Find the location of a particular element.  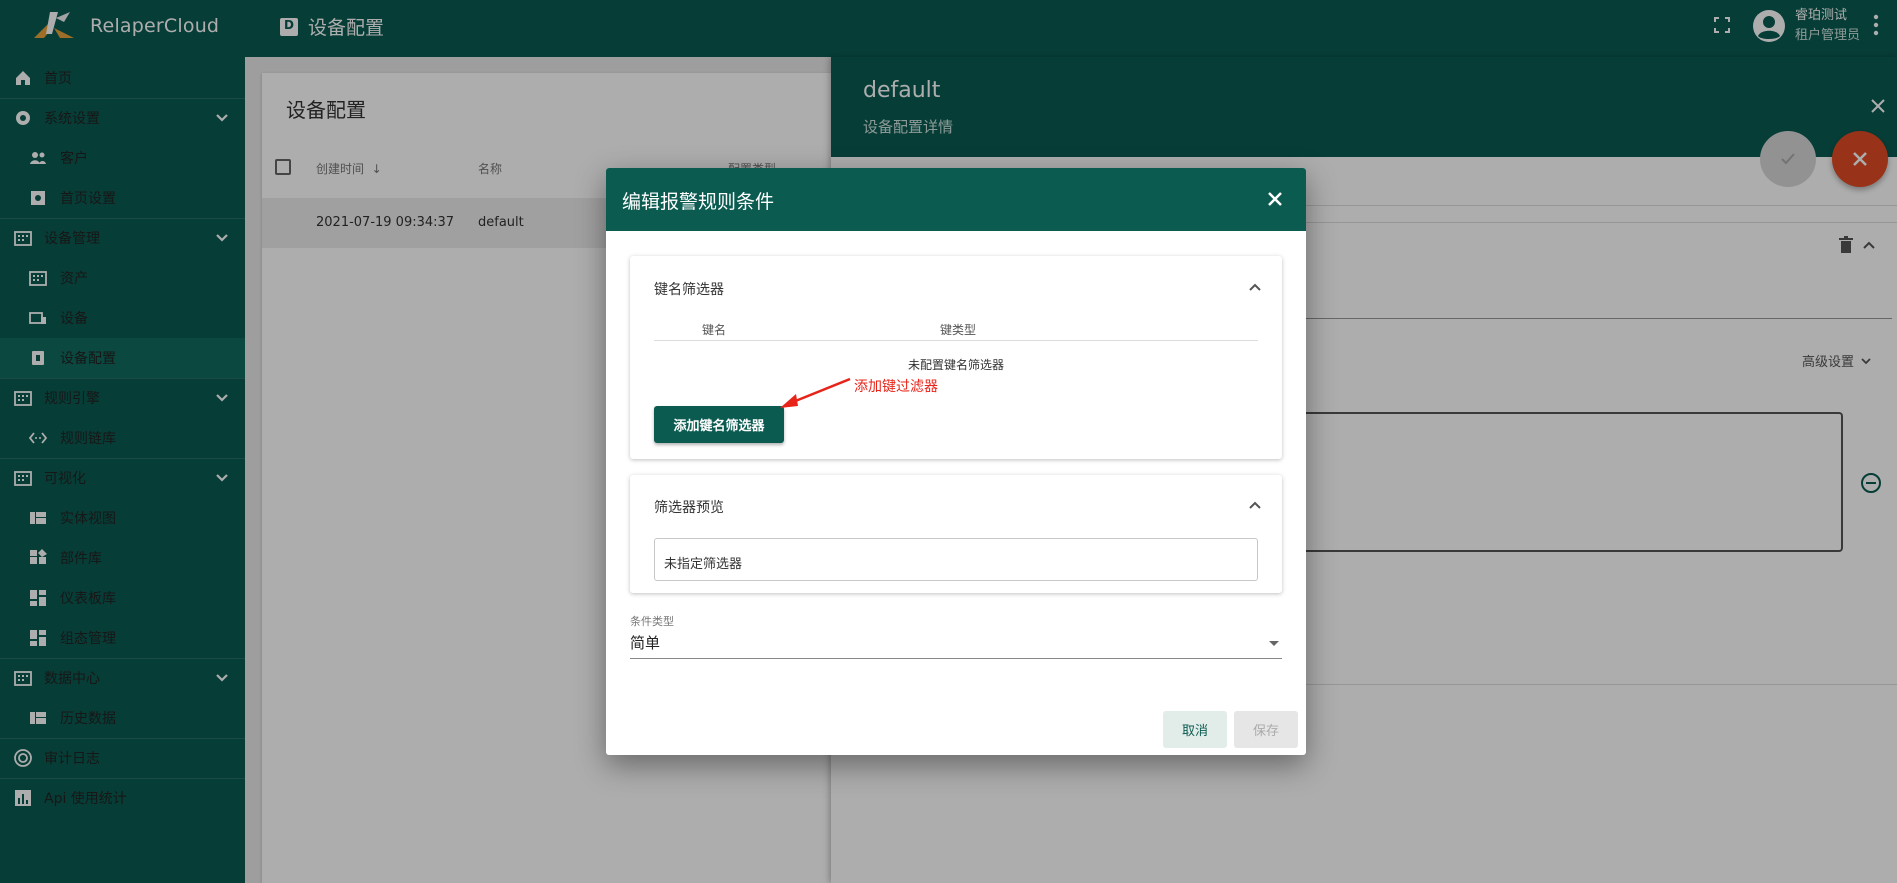

column-key: 键名 is located at coordinates (714, 330).